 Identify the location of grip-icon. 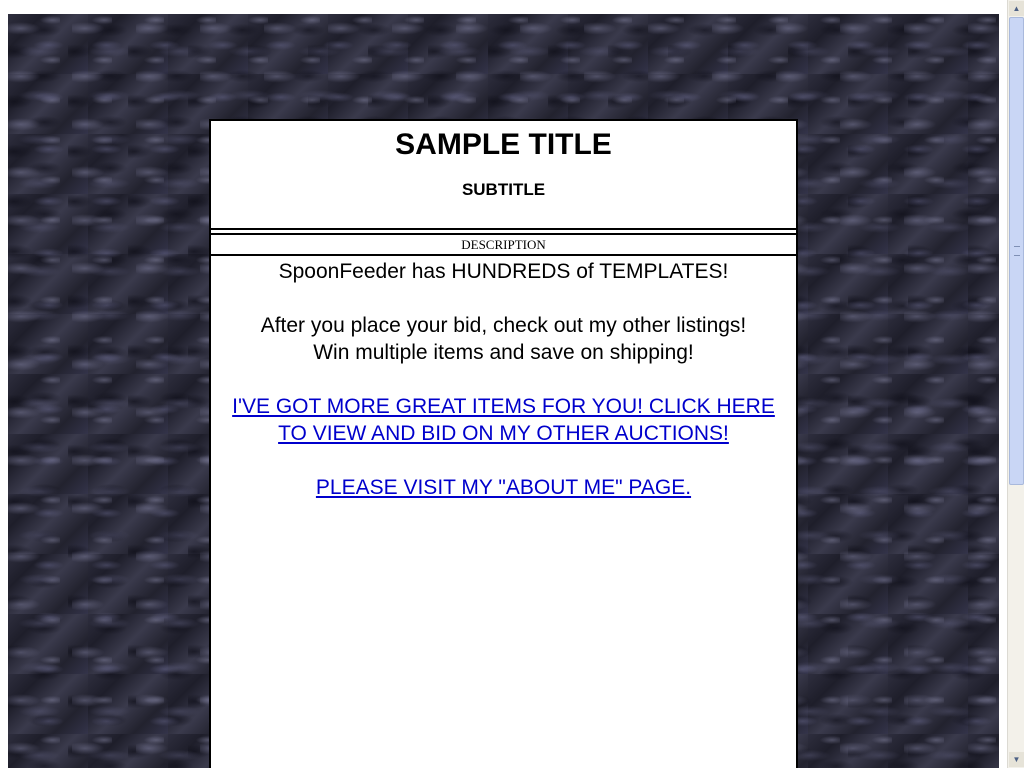
(1017, 251).